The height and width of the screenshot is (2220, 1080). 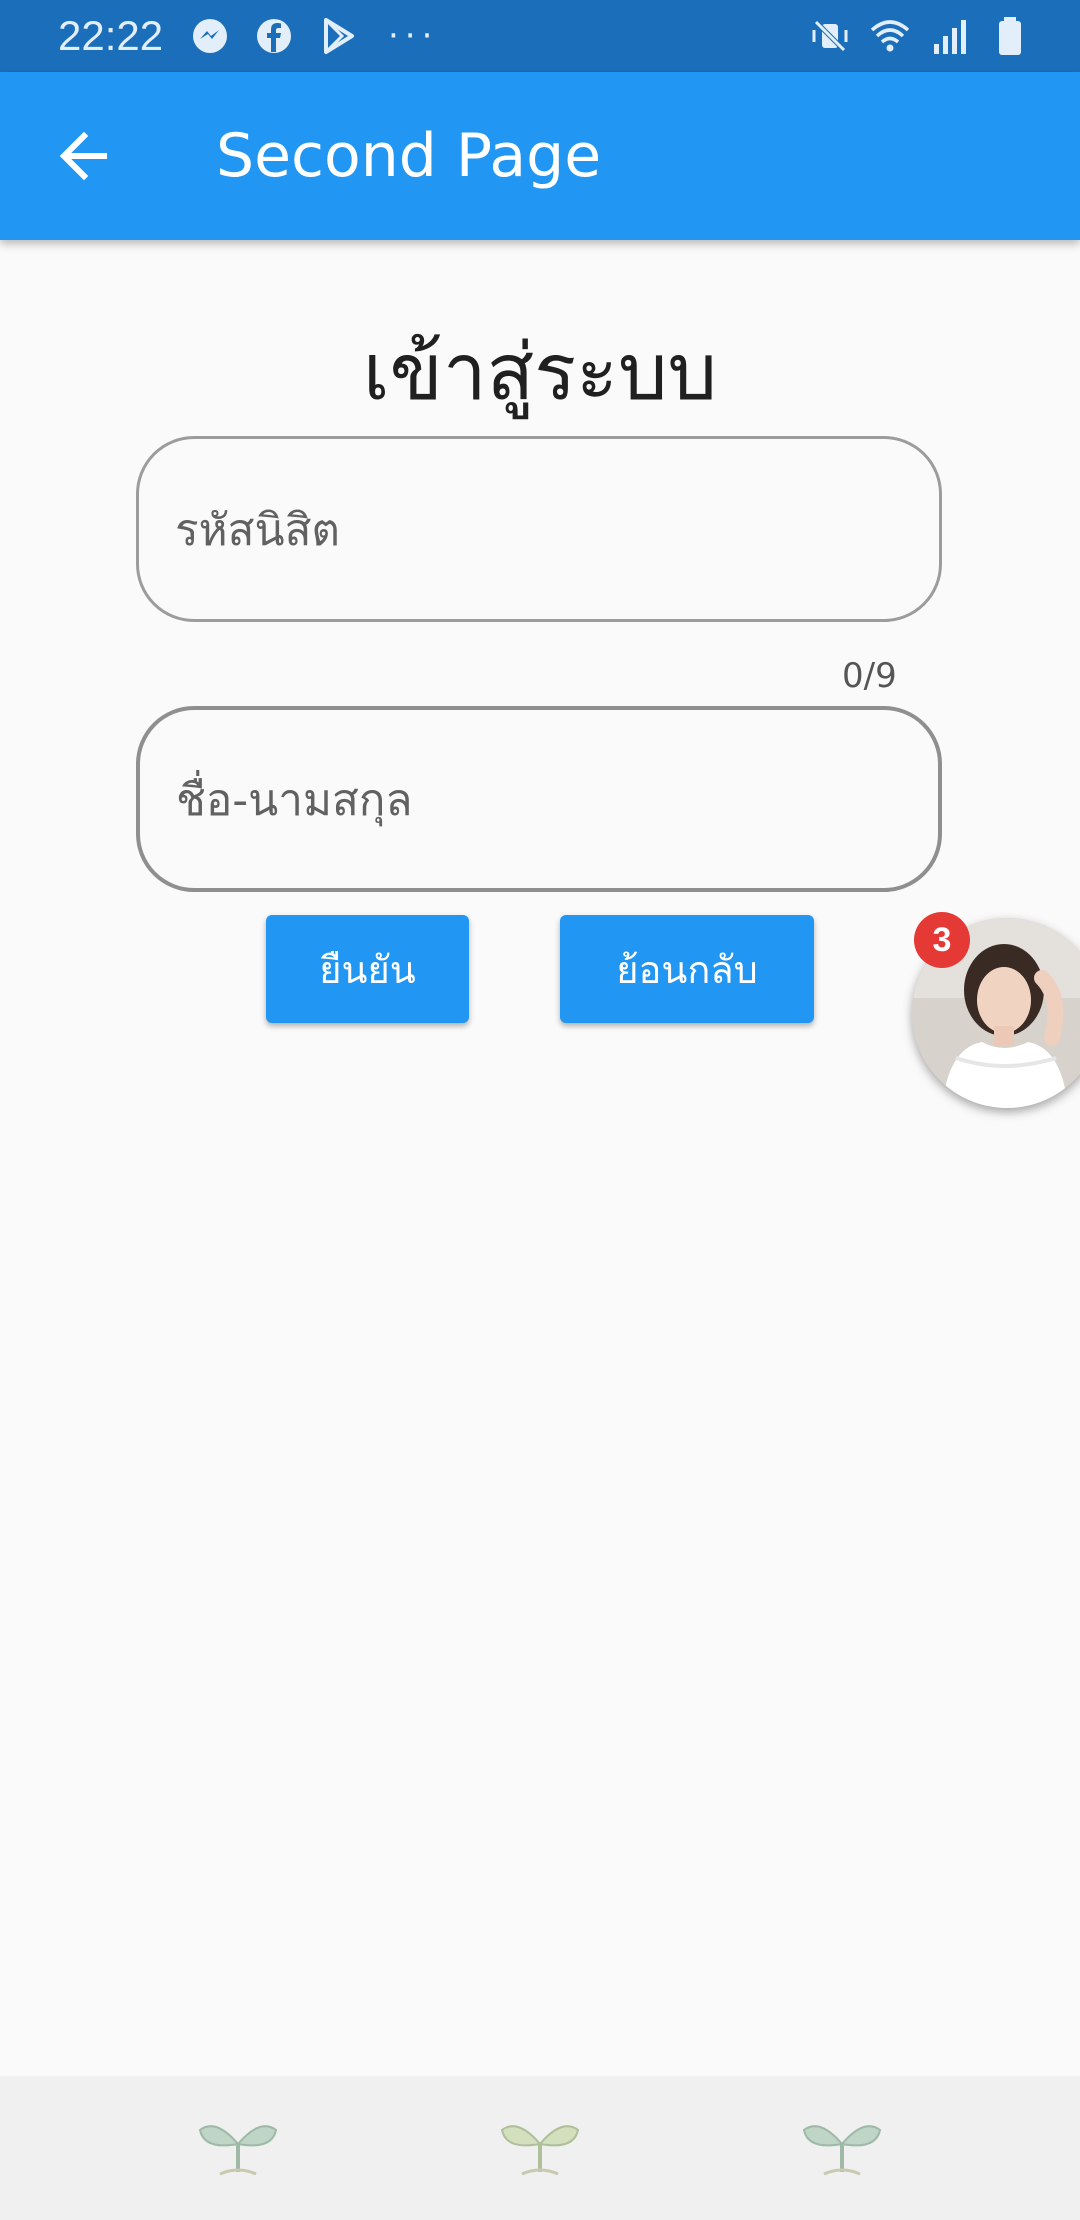 What do you see at coordinates (274, 36) in the screenshot?
I see `facebook-icon` at bounding box center [274, 36].